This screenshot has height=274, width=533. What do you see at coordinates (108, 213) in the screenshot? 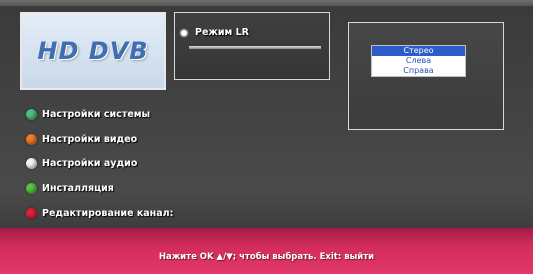
I see `menu-item-label: Редактирование канал:` at bounding box center [108, 213].